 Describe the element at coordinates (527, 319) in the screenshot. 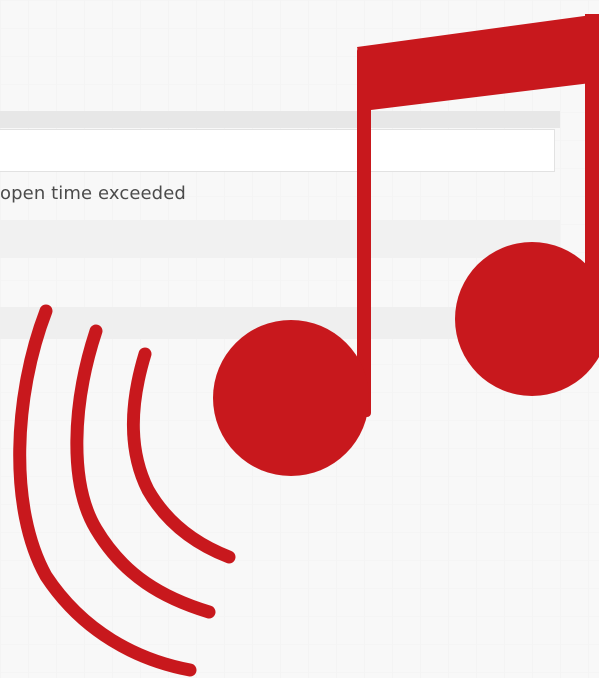

I see `music-note-head-right` at that location.